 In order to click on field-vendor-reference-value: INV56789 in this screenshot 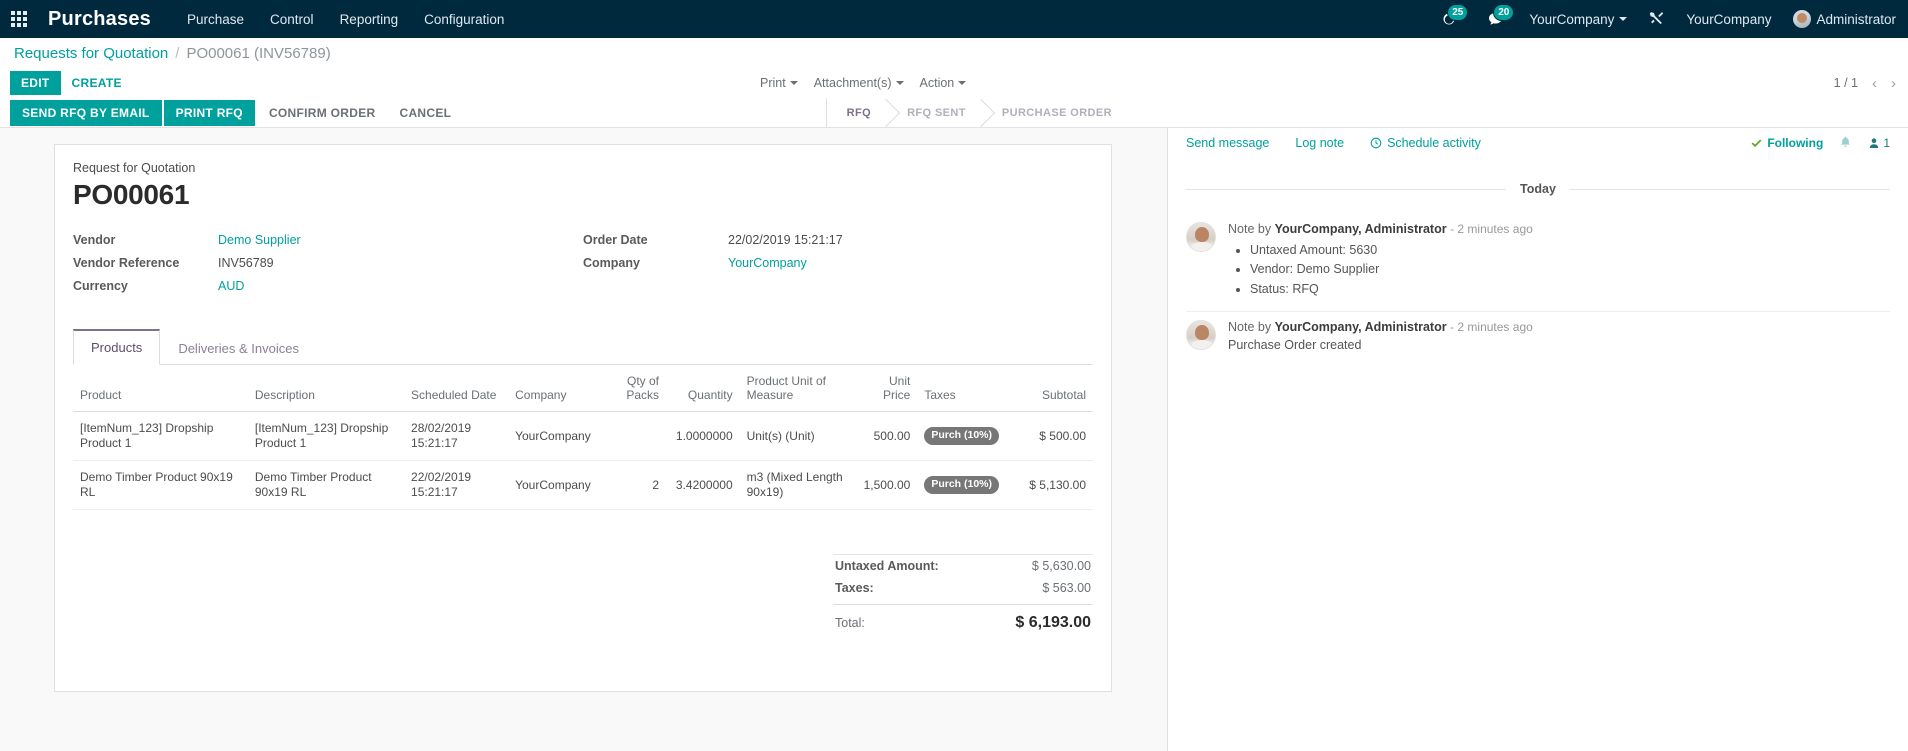, I will do `click(246, 263)`.